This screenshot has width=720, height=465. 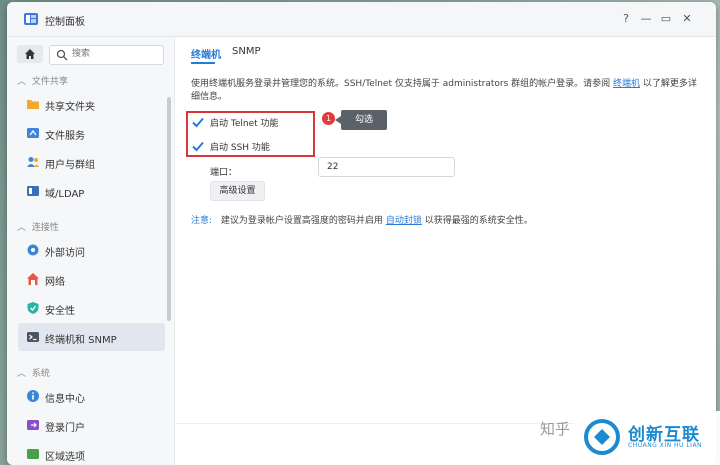 What do you see at coordinates (91, 191) in the screenshot?
I see `sidebar-item-domain-ldap: 域/LDAP` at bounding box center [91, 191].